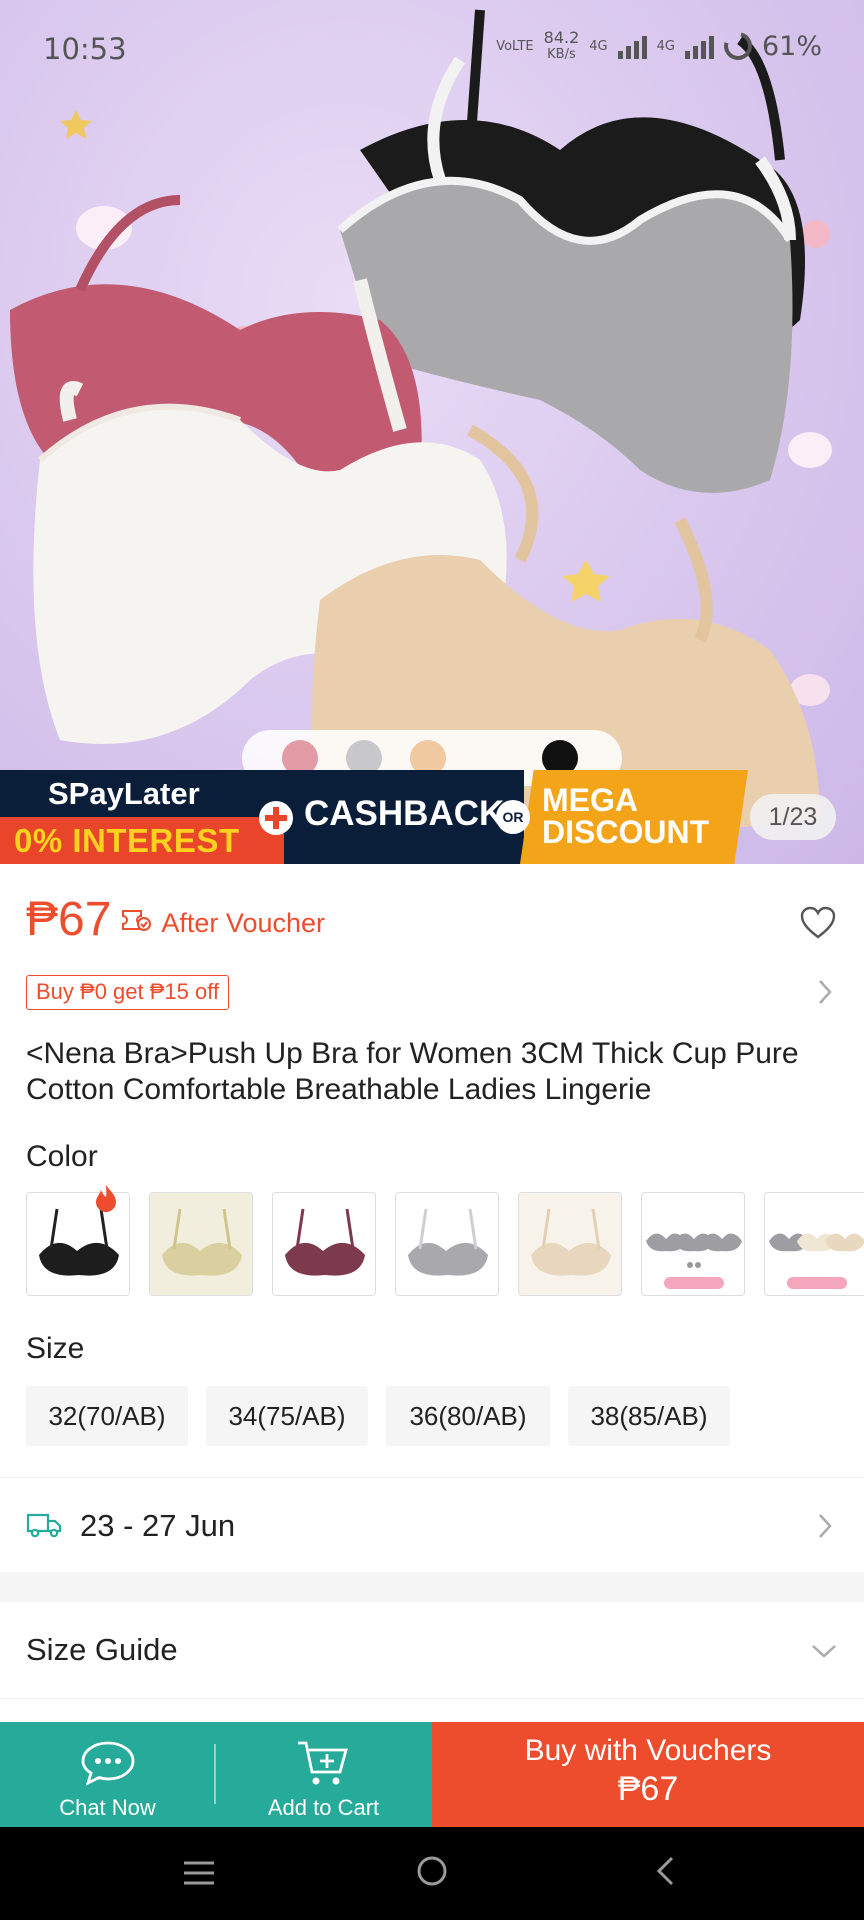 Image resolution: width=864 pixels, height=1920 pixels. Describe the element at coordinates (626, 816) in the screenshot. I see `mega-discount-text: MEGA DISCOUNT` at that location.